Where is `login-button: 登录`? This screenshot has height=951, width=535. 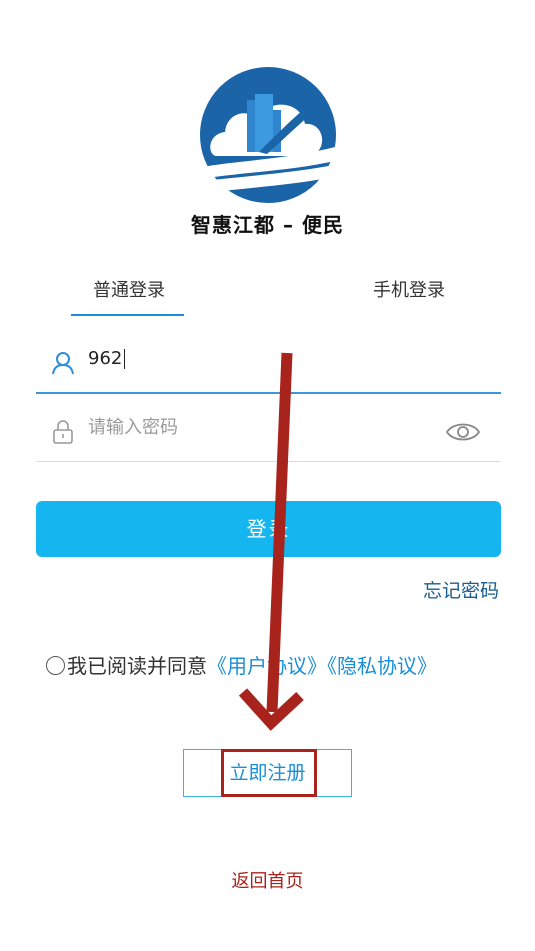 login-button: 登录 is located at coordinates (268, 529).